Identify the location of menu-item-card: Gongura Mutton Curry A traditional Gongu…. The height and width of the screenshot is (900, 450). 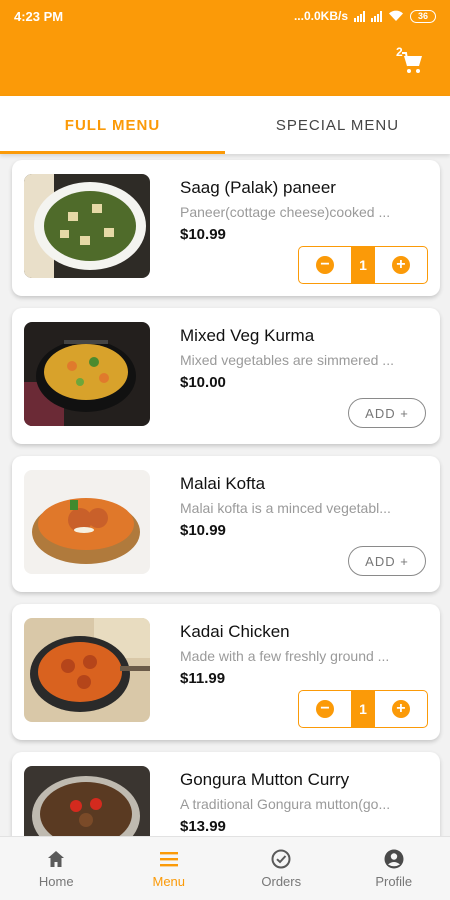
(226, 794).